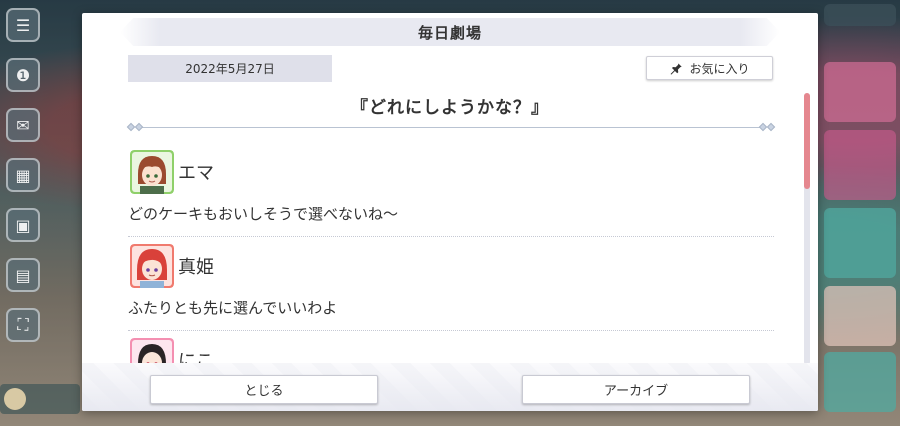 This screenshot has height=426, width=900. Describe the element at coordinates (23, 125) in the screenshot. I see `shop-icon: ✉` at that location.